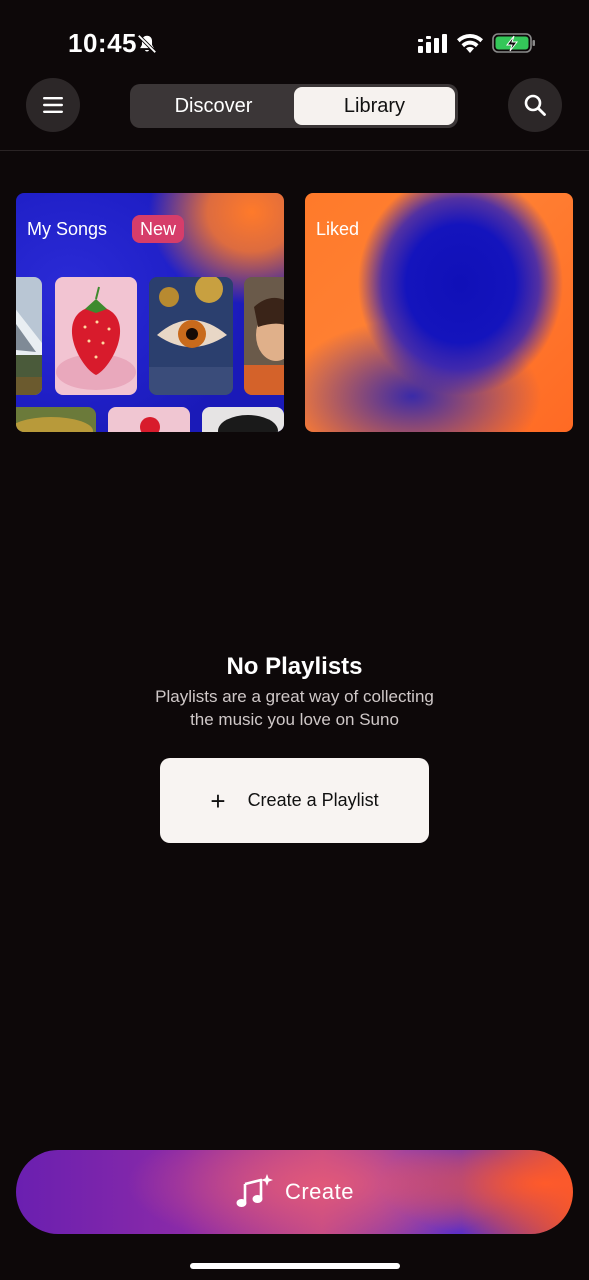 The height and width of the screenshot is (1280, 589). Describe the element at coordinates (243, 419) in the screenshot. I see `song-artwork-dark` at that location.